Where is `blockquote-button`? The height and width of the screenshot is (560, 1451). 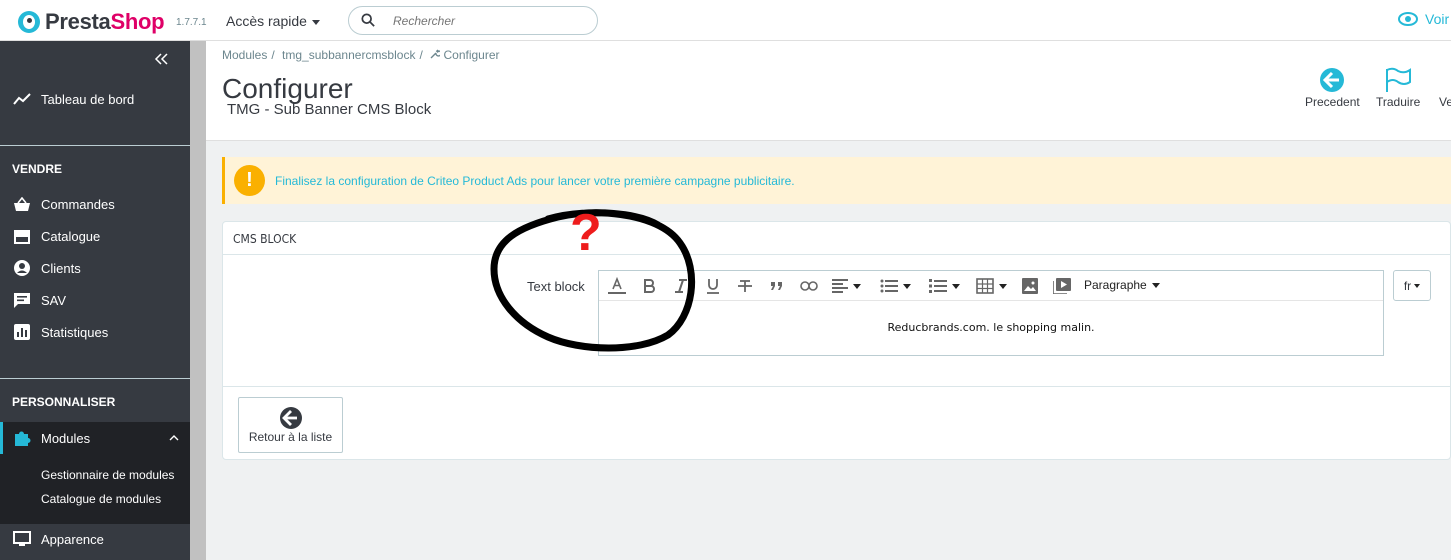
blockquote-button is located at coordinates (777, 286).